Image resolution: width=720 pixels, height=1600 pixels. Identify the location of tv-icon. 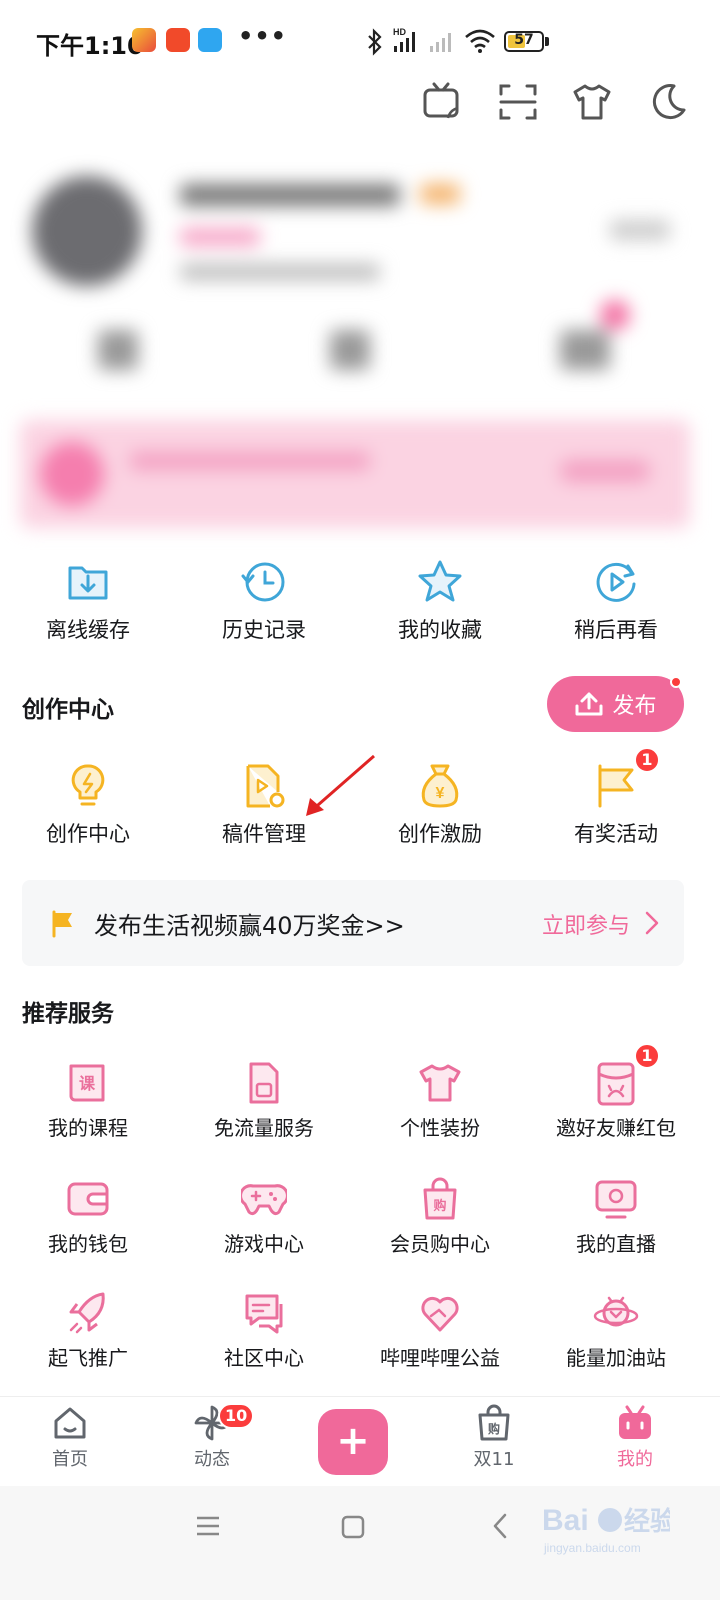
(442, 102).